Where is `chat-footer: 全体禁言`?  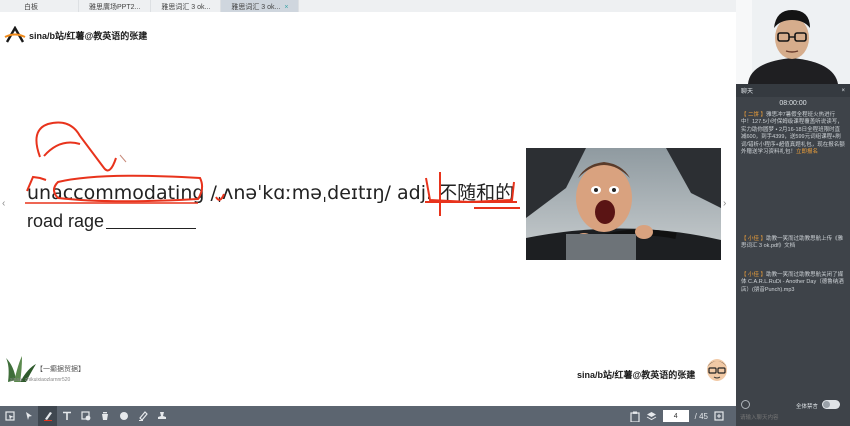 chat-footer: 全体禁言 is located at coordinates (793, 411).